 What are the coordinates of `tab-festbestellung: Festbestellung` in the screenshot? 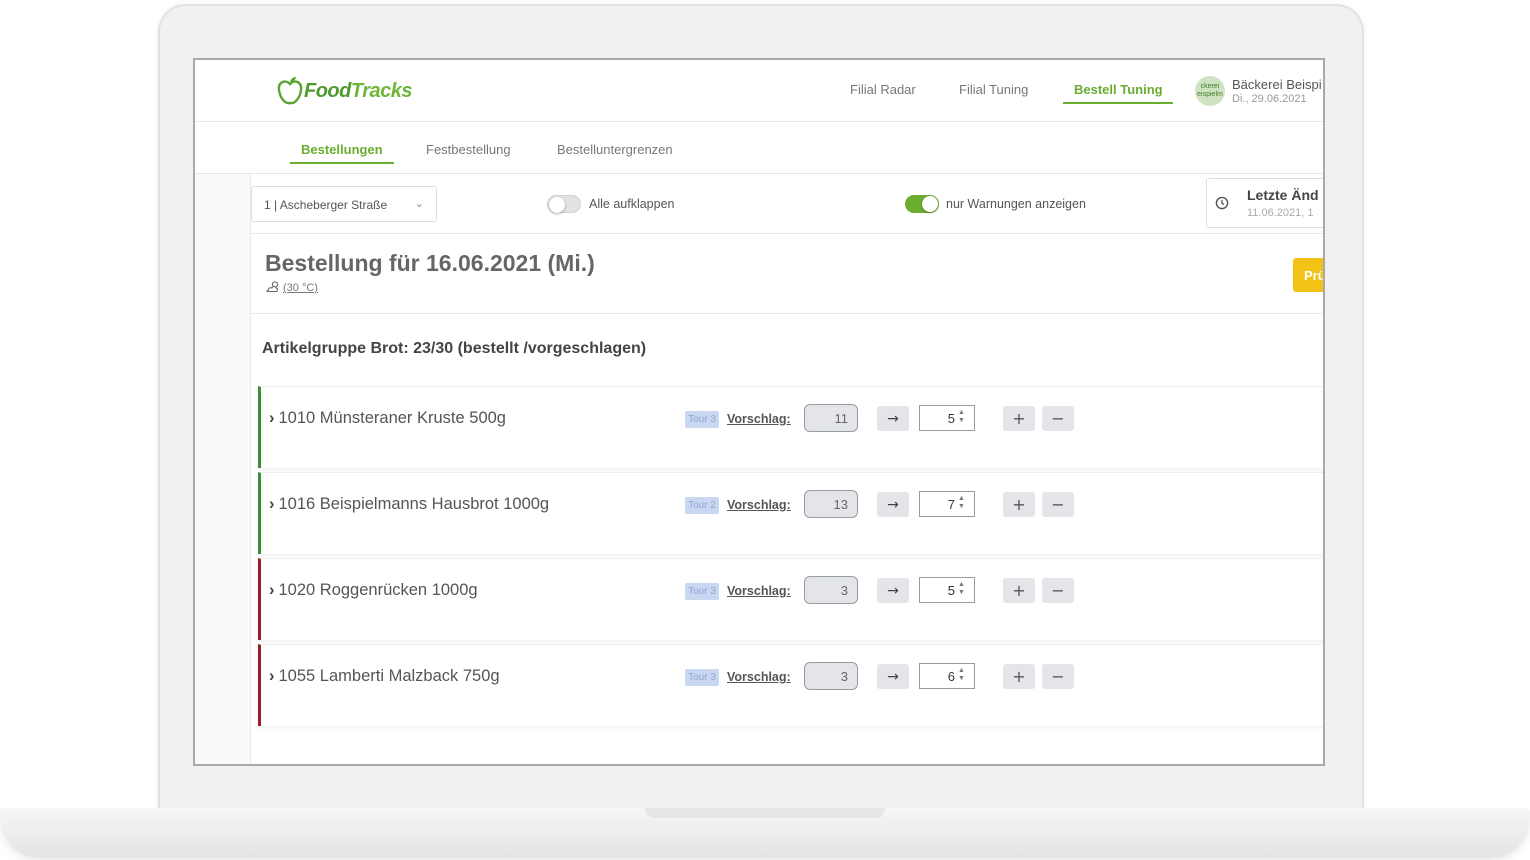 It's located at (468, 149).